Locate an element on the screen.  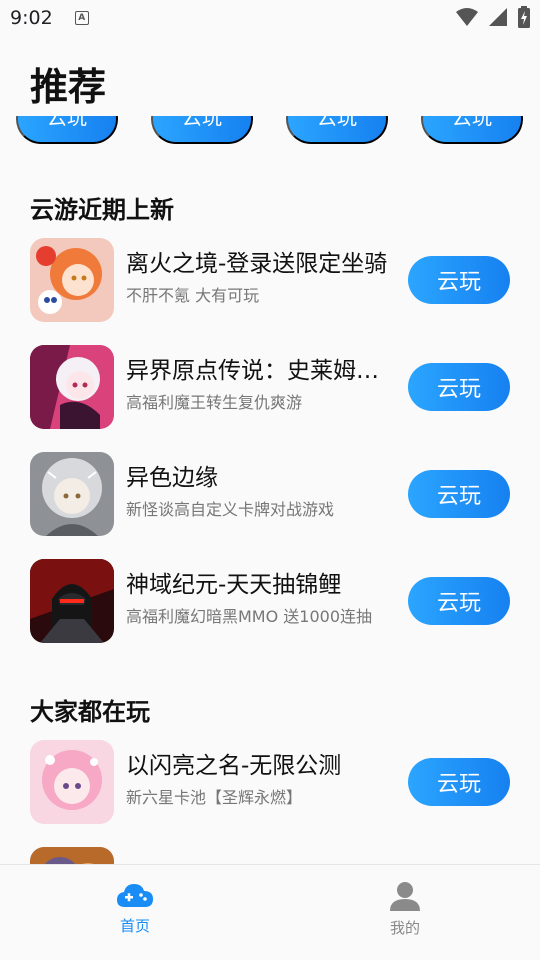
game-name: 离火之境-登录送限定坐骑 is located at coordinates (257, 264).